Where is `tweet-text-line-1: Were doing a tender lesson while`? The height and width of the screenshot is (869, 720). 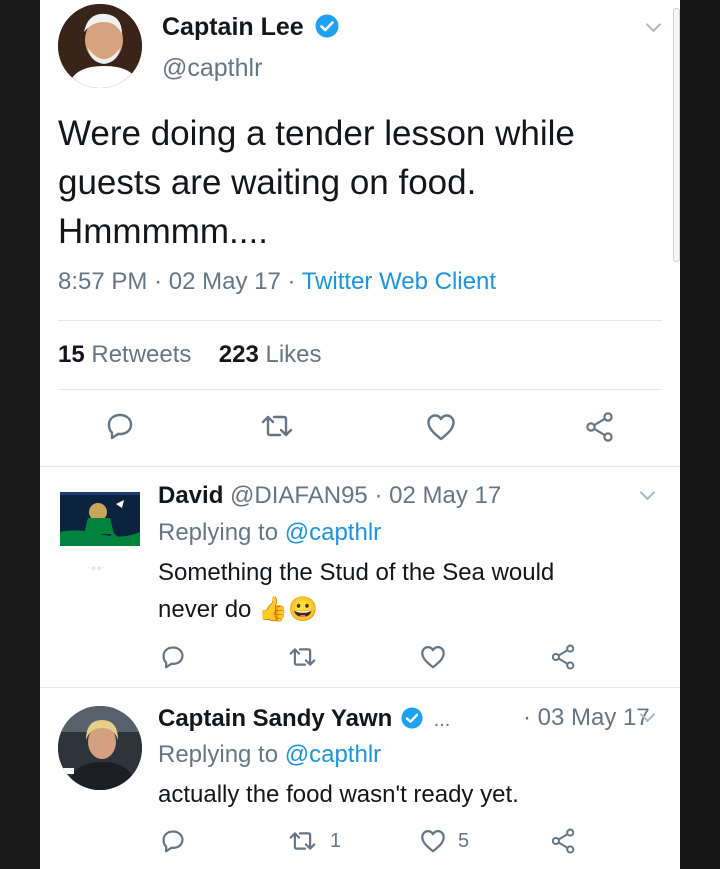 tweet-text-line-1: Were doing a tender lesson while is located at coordinates (316, 133).